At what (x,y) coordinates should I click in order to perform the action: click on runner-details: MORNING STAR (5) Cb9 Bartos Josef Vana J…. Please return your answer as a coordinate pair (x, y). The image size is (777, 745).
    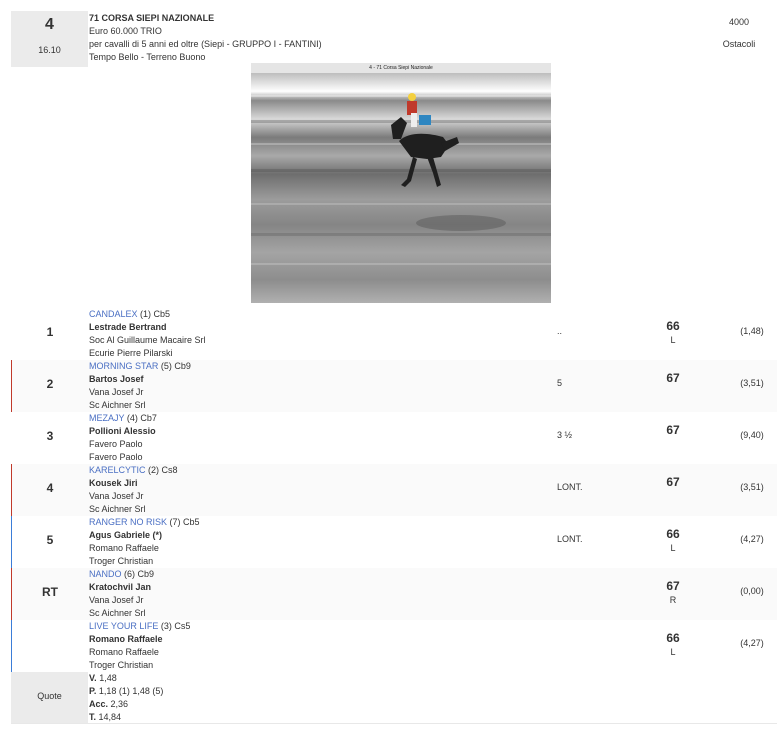
    Looking at the image, I should click on (140, 386).